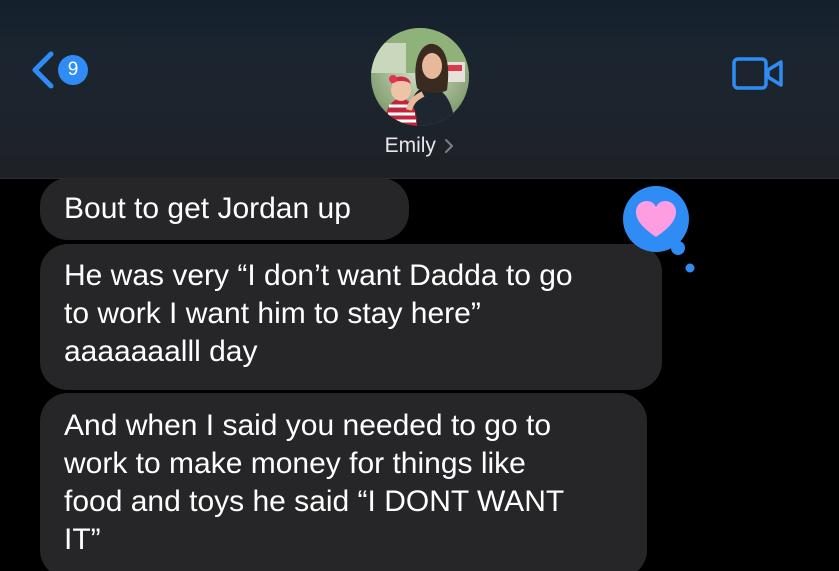 Image resolution: width=839 pixels, height=571 pixels. I want to click on avatar, so click(420, 77).